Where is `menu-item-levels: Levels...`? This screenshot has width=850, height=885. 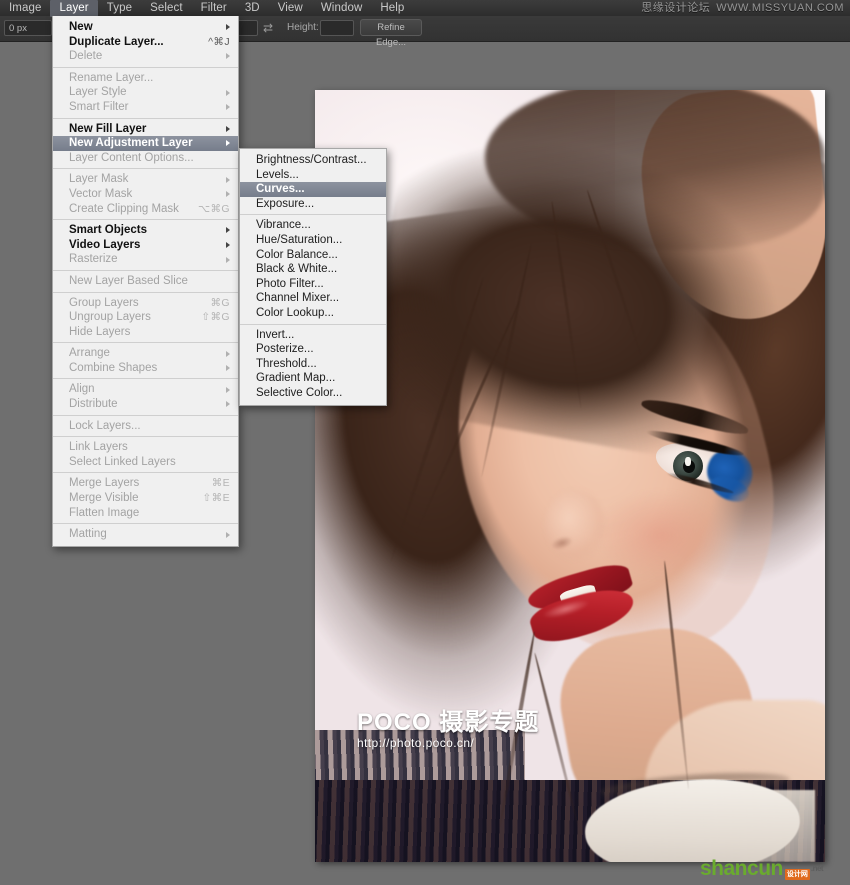 menu-item-levels: Levels... is located at coordinates (313, 175).